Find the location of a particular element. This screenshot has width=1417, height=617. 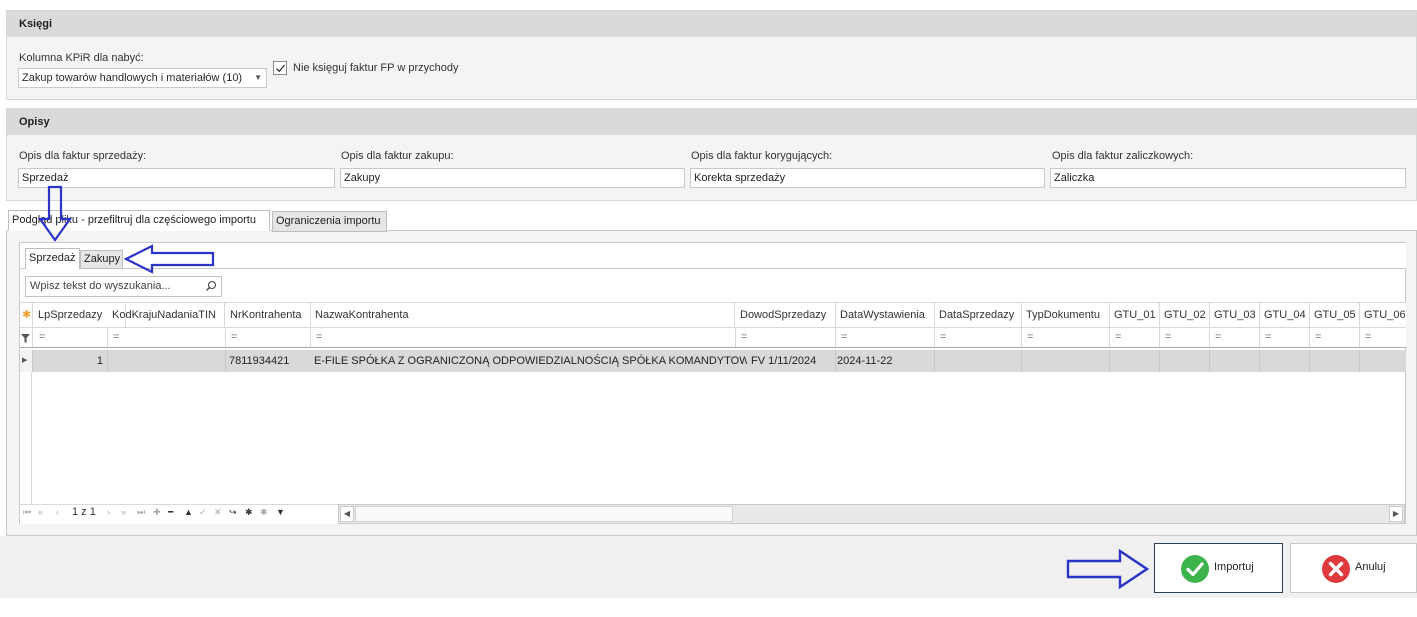

fp-checkbox is located at coordinates (280, 68).